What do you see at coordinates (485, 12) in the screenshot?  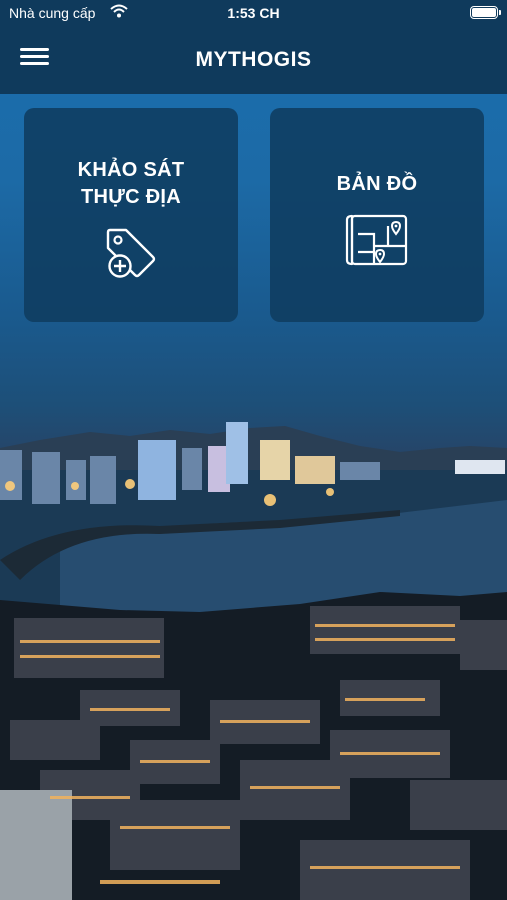 I see `battery-icon` at bounding box center [485, 12].